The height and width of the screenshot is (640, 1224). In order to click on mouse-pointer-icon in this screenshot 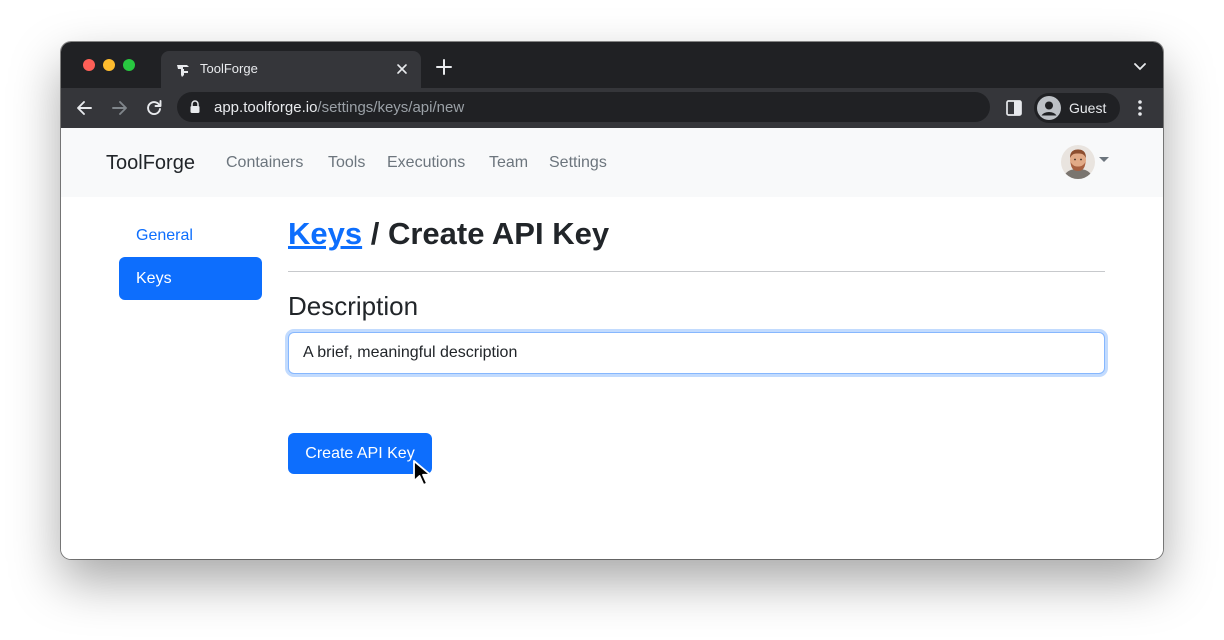, I will do `click(422, 473)`.